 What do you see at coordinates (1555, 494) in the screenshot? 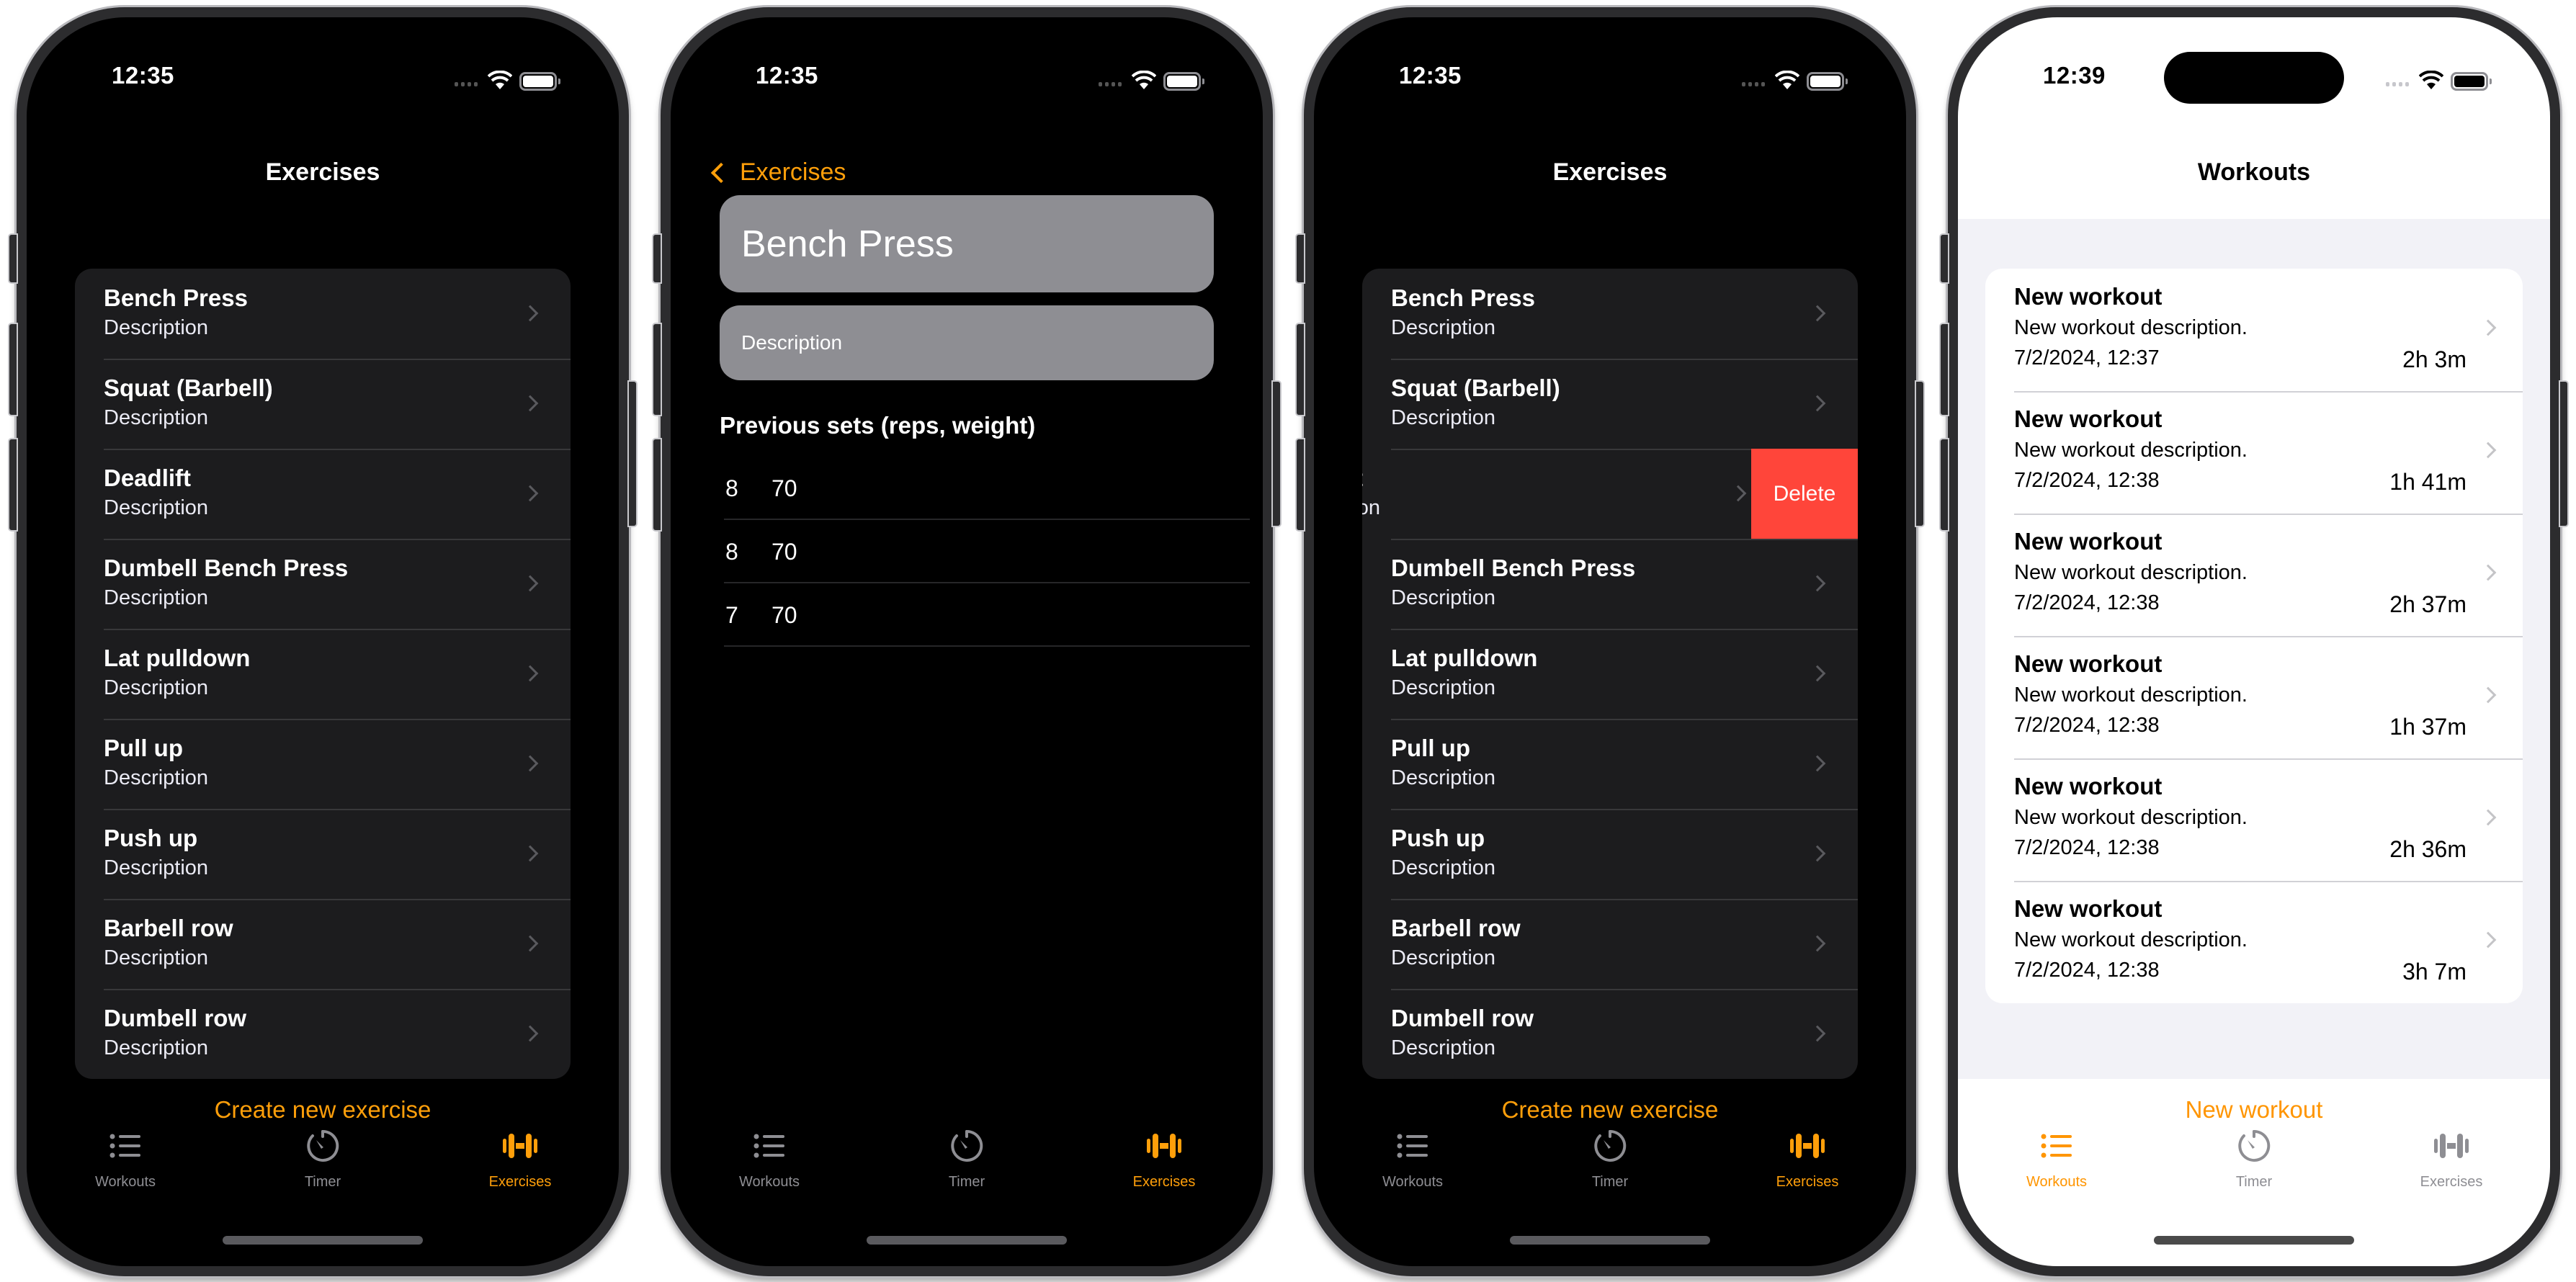
I see `exercise-row-content: Deadlift Description` at bounding box center [1555, 494].